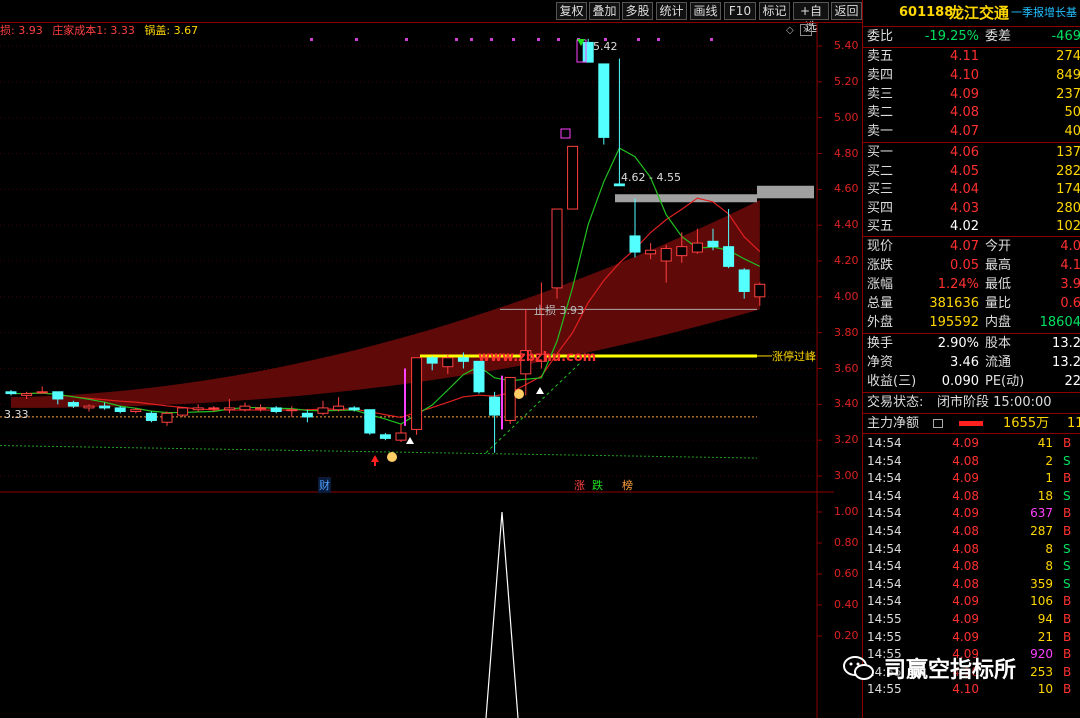 This screenshot has width=1080, height=718. What do you see at coordinates (971, 132) in the screenshot?
I see `ask-row: 卖一 4.07 40` at bounding box center [971, 132].